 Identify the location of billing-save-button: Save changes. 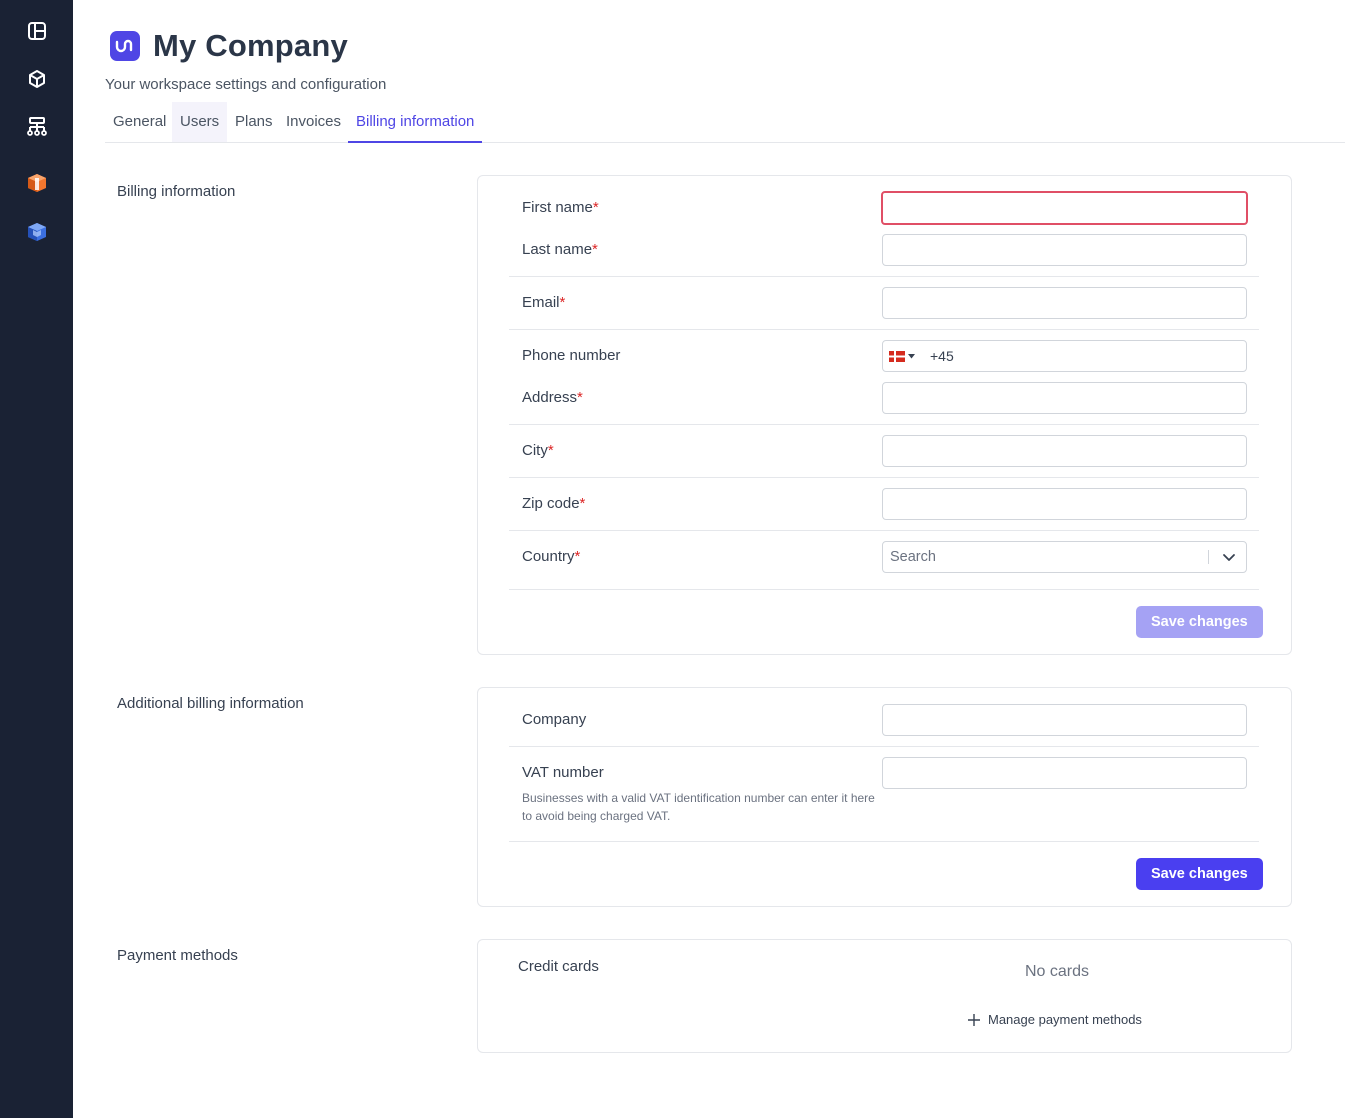
(1199, 622).